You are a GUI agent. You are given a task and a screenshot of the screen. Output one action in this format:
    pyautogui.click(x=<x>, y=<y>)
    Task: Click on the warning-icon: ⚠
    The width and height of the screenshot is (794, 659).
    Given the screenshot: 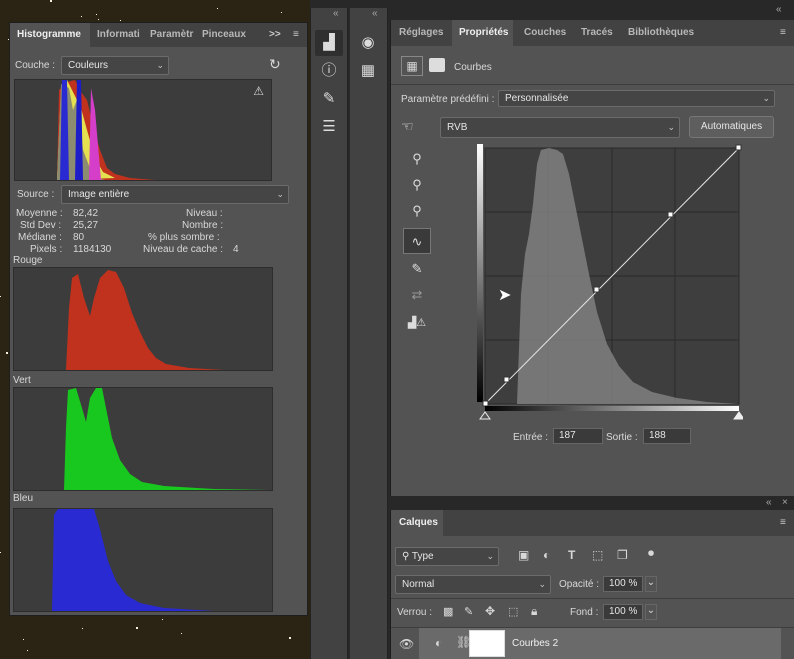 What is the action you would take?
    pyautogui.click(x=258, y=91)
    